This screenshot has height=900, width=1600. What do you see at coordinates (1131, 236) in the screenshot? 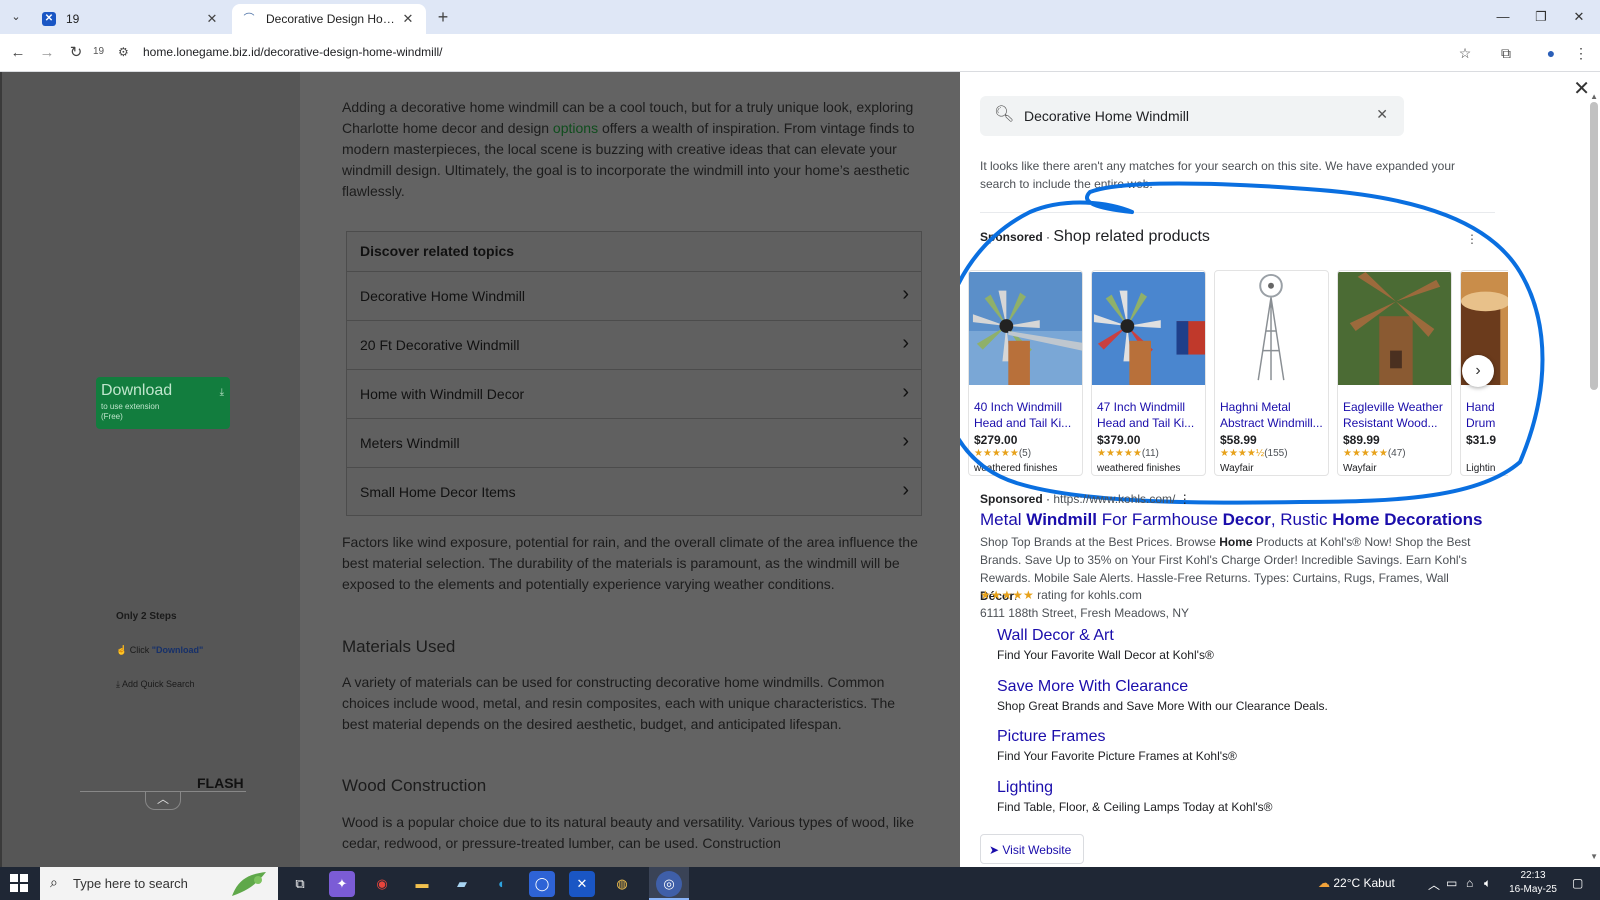
I see `shop-title: Shop related products` at bounding box center [1131, 236].